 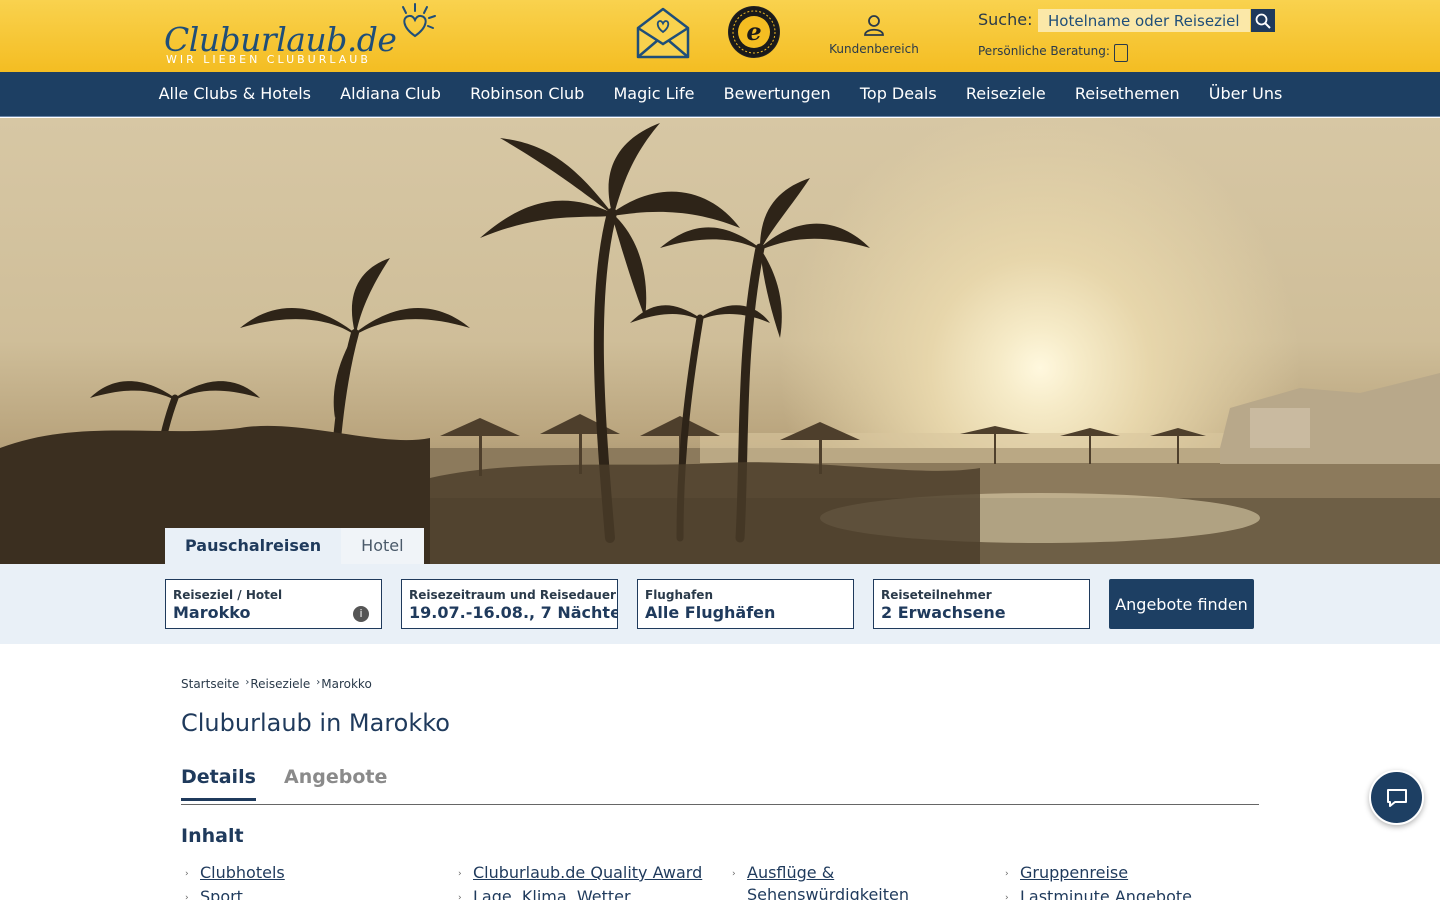 I want to click on toc-link: Lage, Klima, Wetter, so click(x=552, y=893).